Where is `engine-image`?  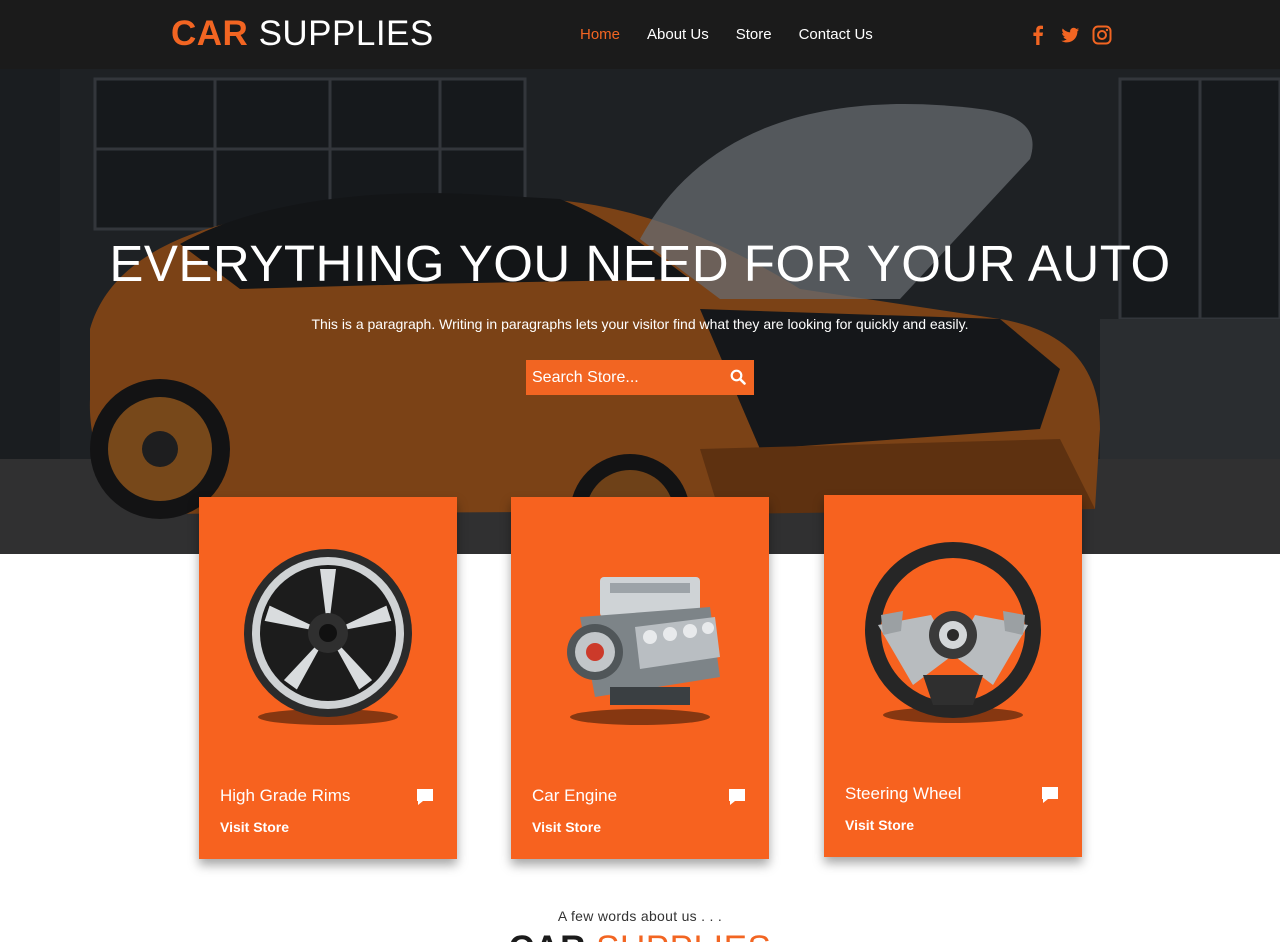 engine-image is located at coordinates (640, 637).